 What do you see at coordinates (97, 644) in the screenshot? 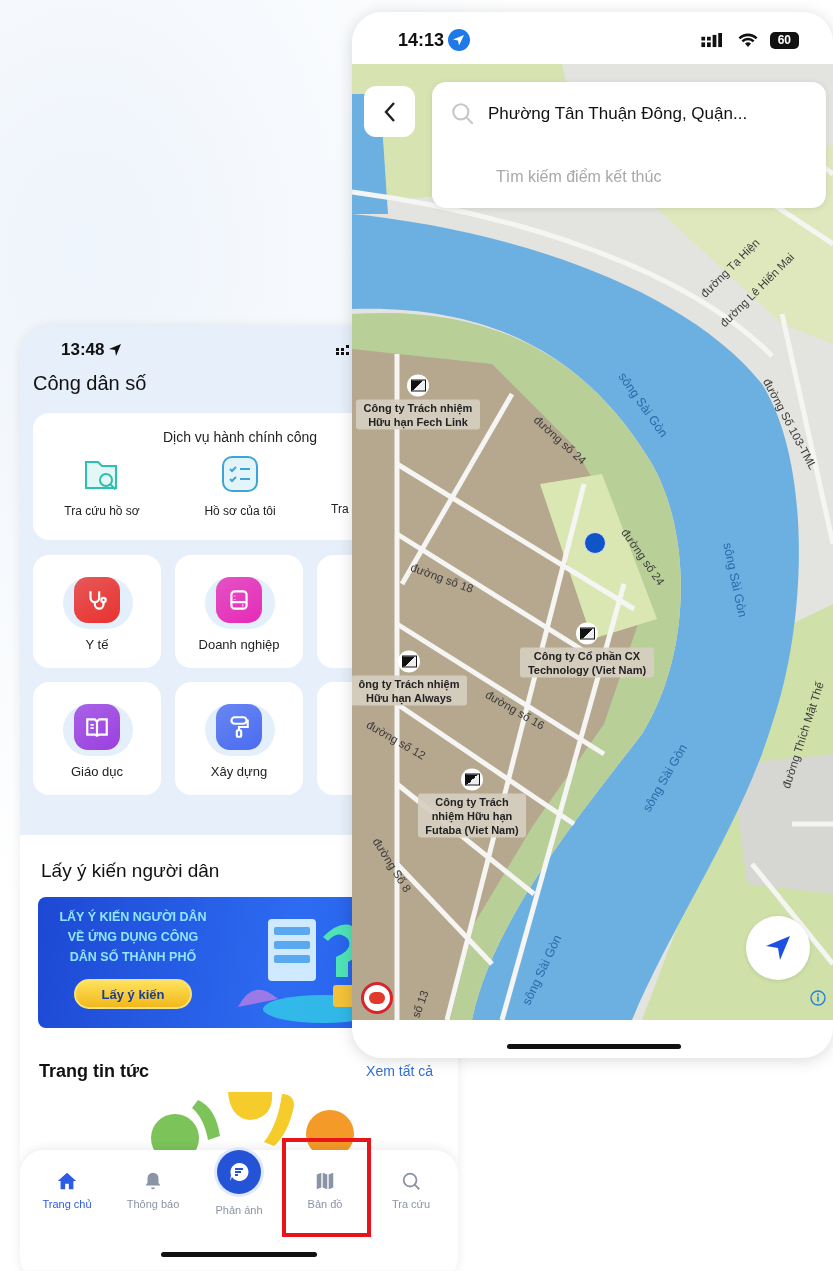
I see `category-label: Y tế` at bounding box center [97, 644].